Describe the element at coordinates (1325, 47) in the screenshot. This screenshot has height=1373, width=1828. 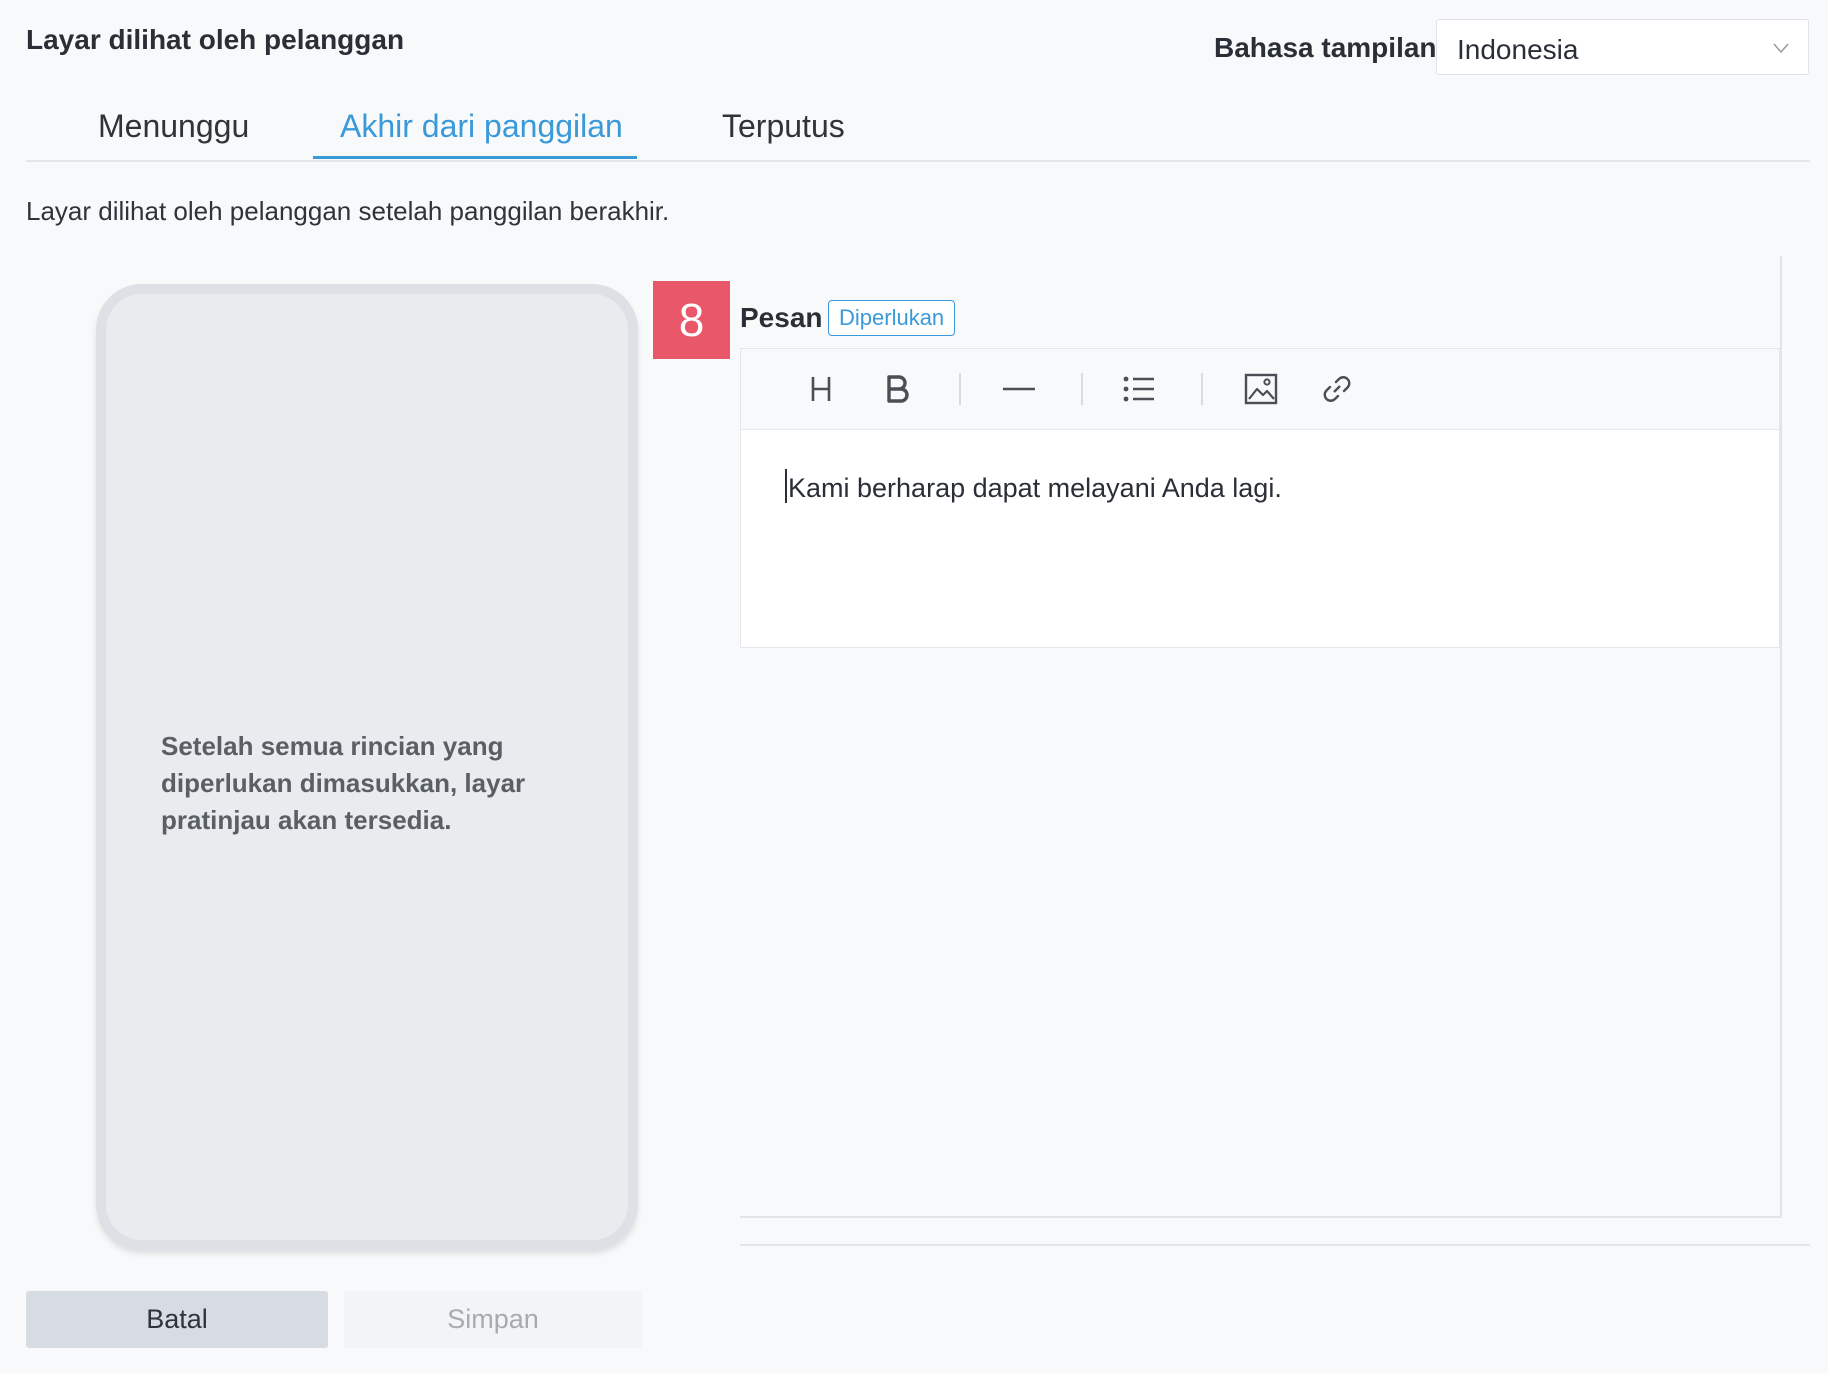
I see `language-label: Bahasa tampilan` at that location.